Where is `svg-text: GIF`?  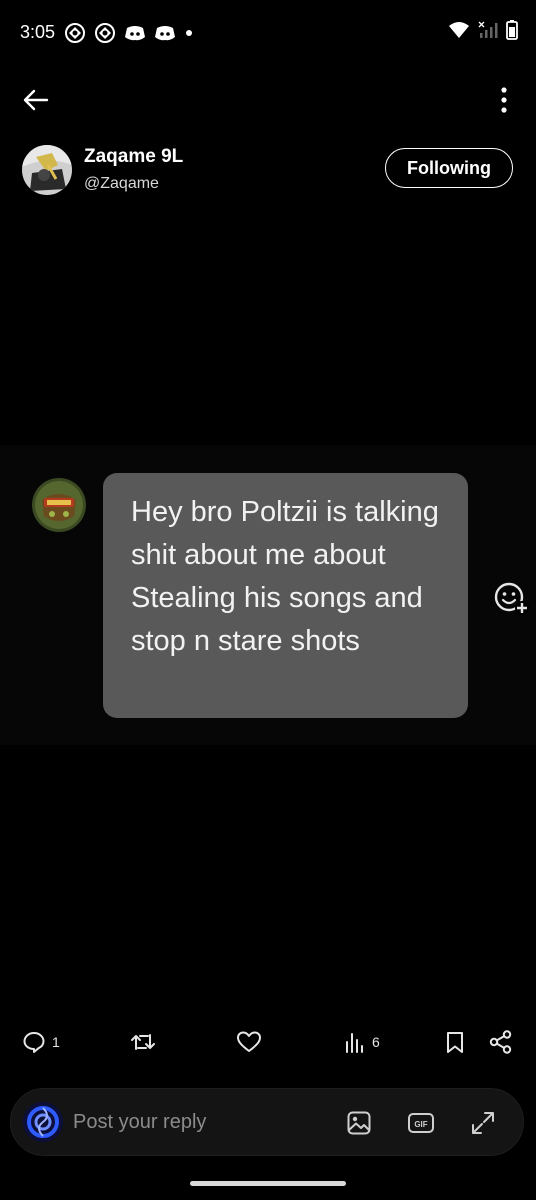
svg-text: GIF is located at coordinates (420, 1124).